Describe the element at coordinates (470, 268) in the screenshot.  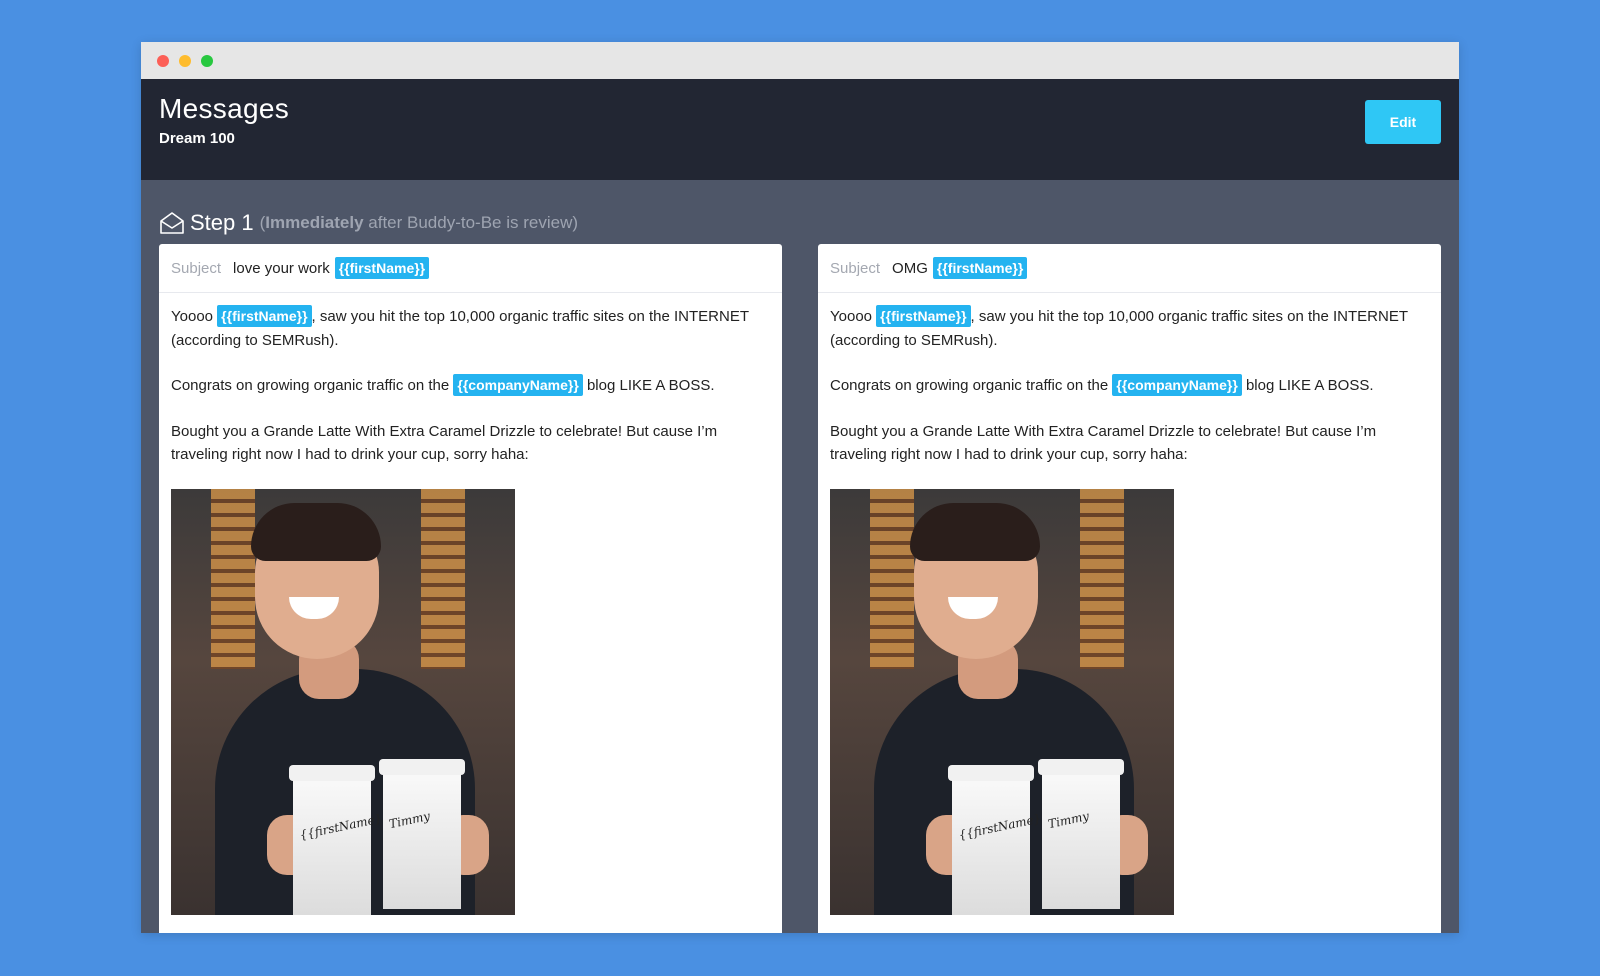
I see `subject-row: Subject love your work {{firstName}}` at that location.